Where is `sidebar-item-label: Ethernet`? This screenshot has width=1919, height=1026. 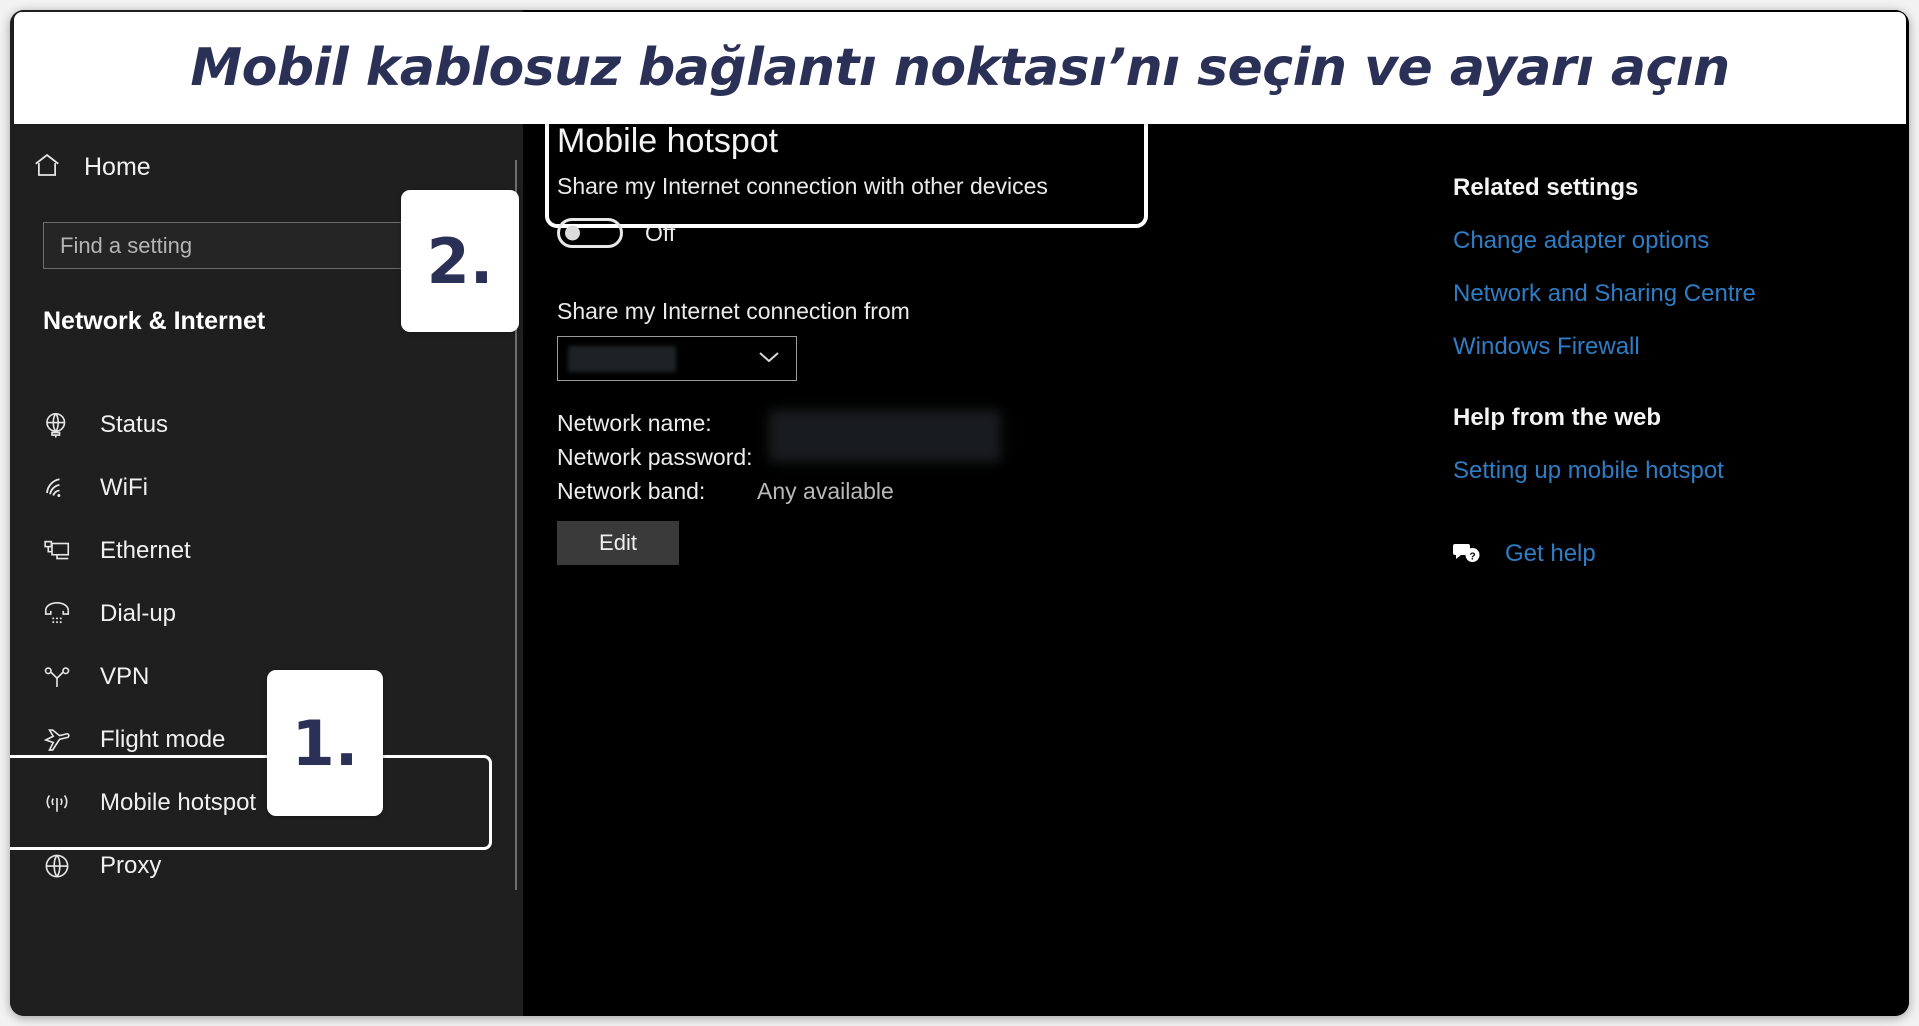
sidebar-item-label: Ethernet is located at coordinates (145, 550).